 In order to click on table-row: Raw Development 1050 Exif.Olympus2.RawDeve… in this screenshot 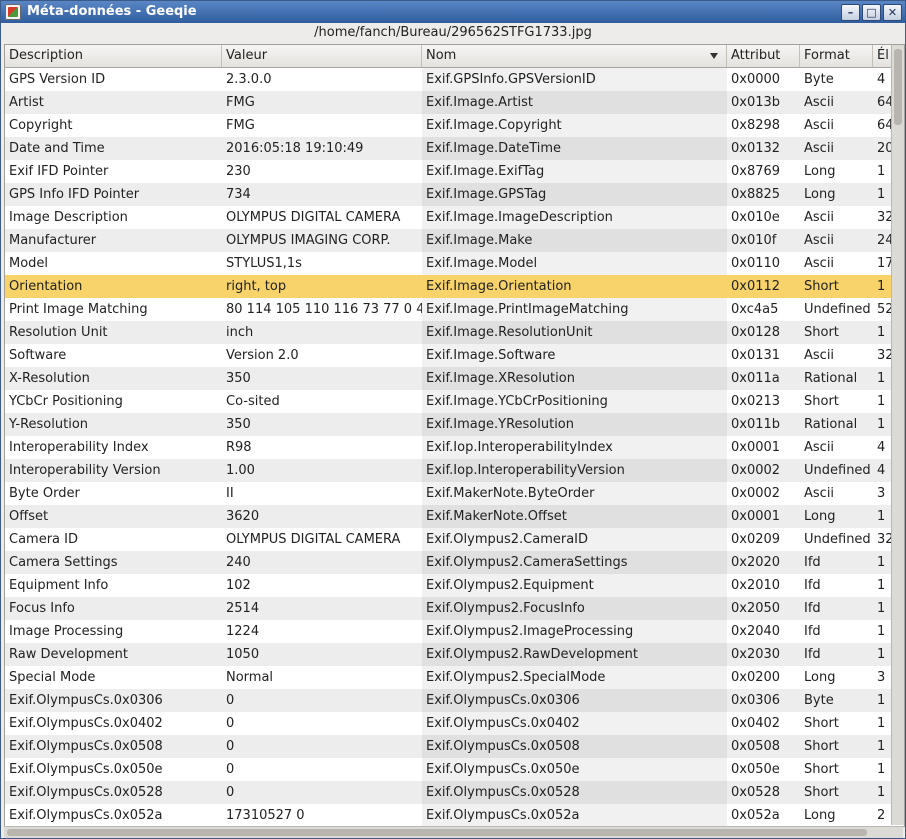, I will do `click(454, 654)`.